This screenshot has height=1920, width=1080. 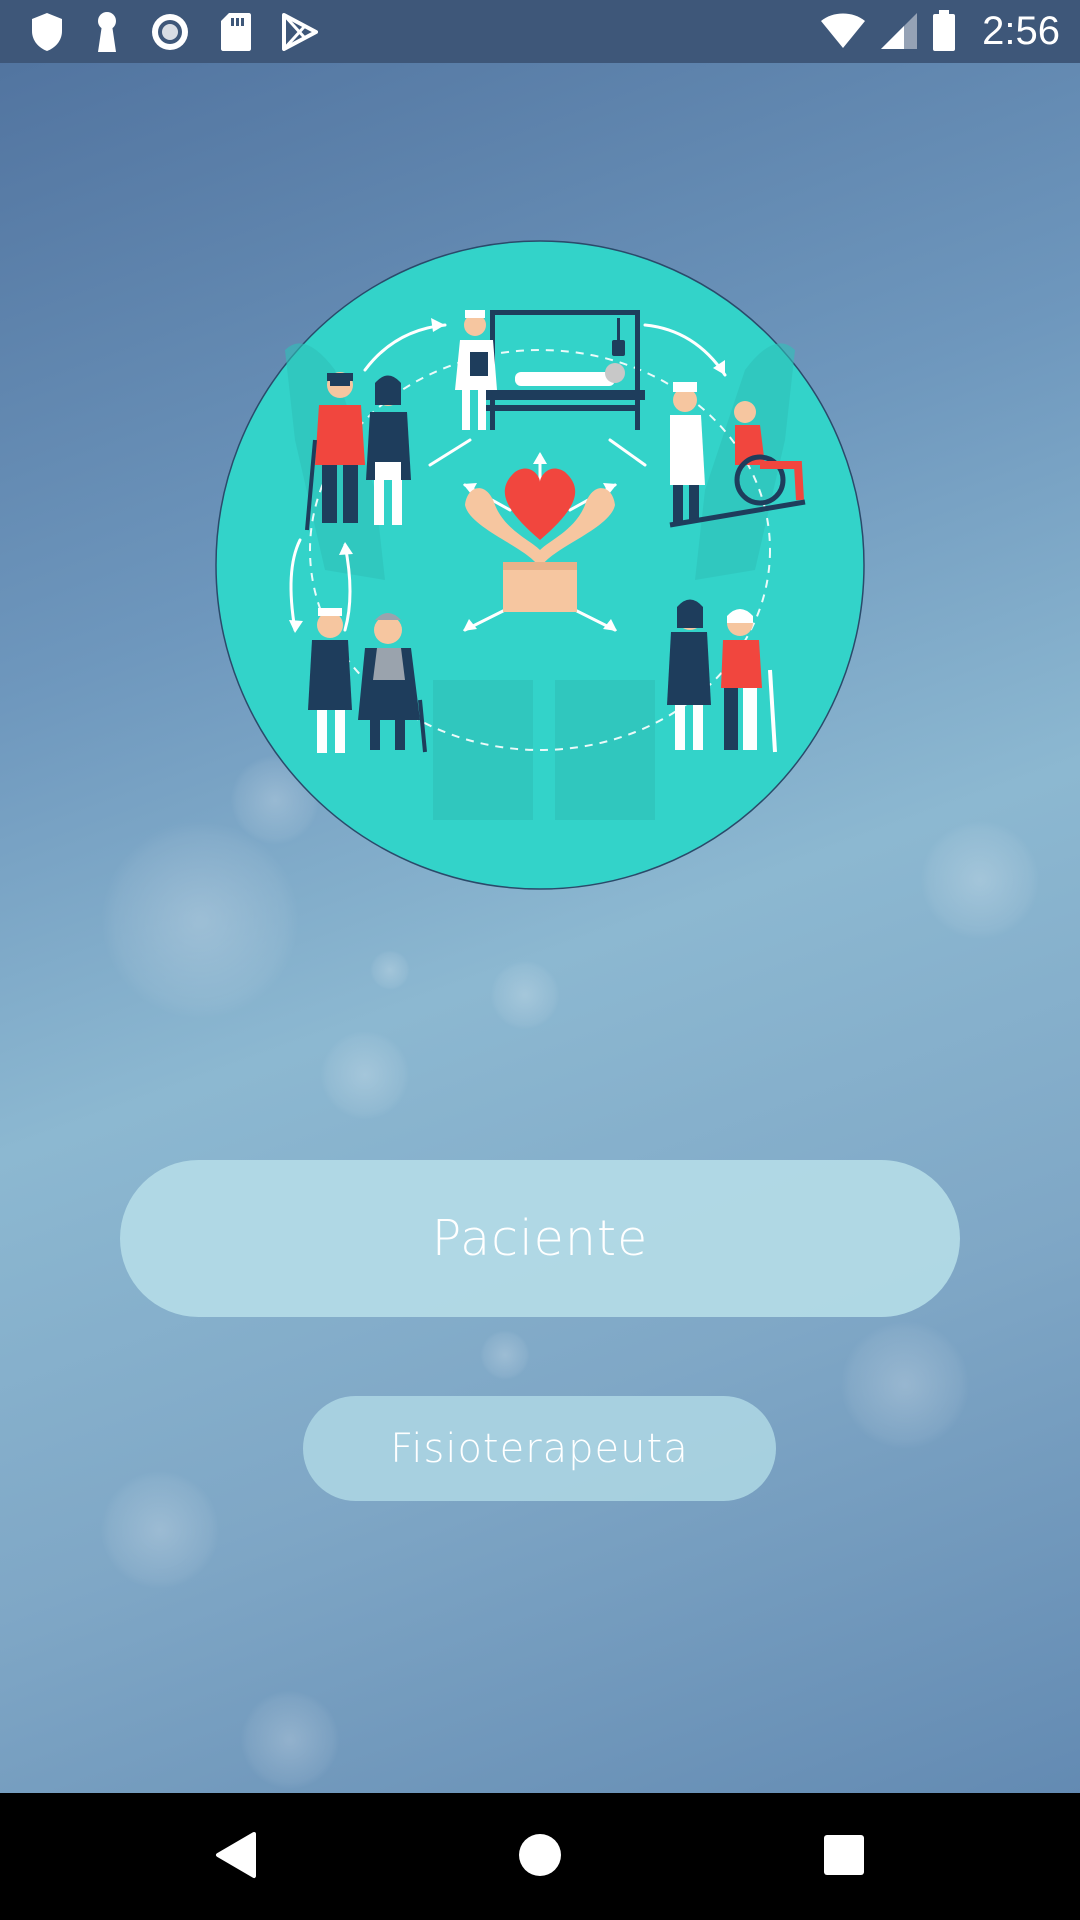 I want to click on home-button, so click(x=540, y=1856).